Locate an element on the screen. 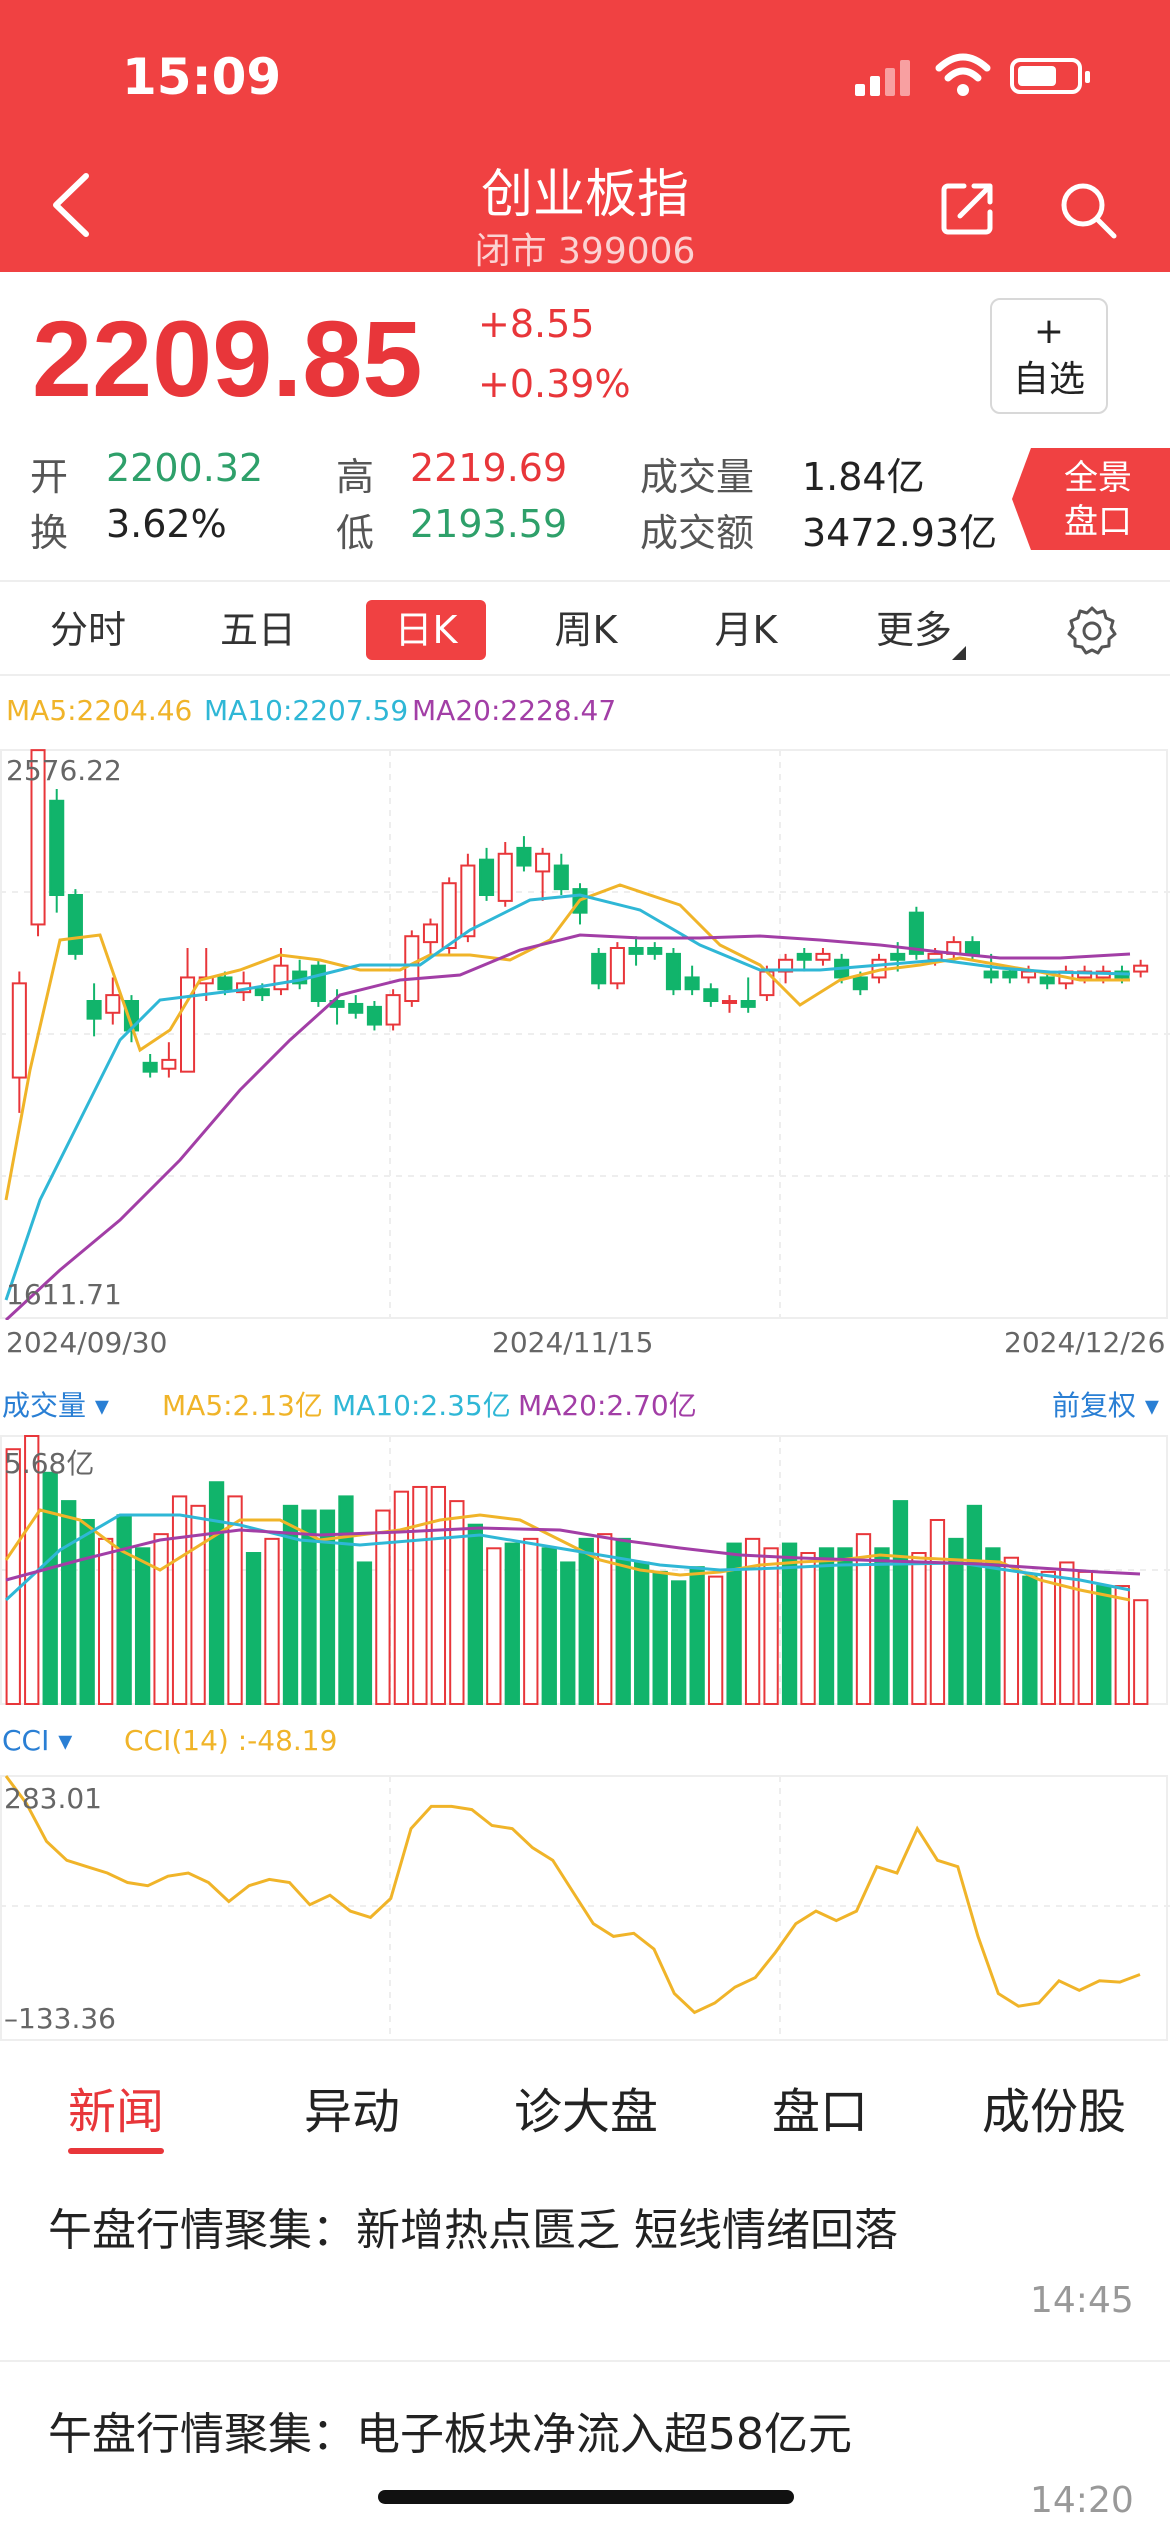 The image size is (1170, 2532). high-value: 2219.69 is located at coordinates (489, 468).